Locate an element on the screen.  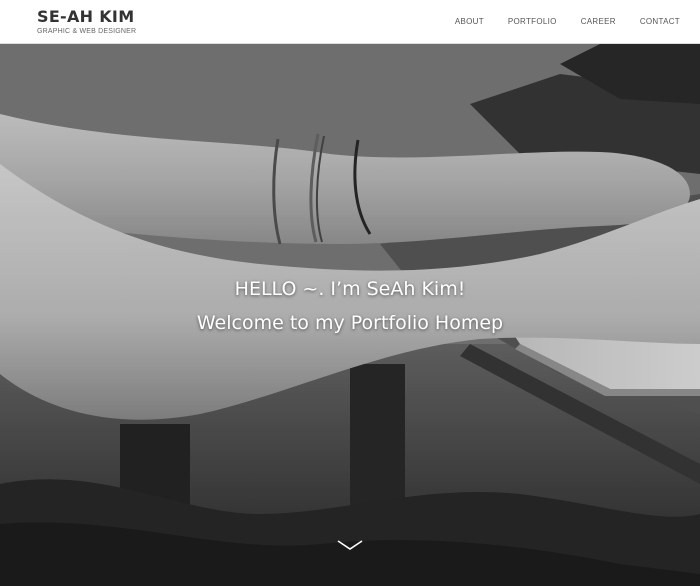
hero-welcome: Welcome to my Portfolio Homep is located at coordinates (350, 323).